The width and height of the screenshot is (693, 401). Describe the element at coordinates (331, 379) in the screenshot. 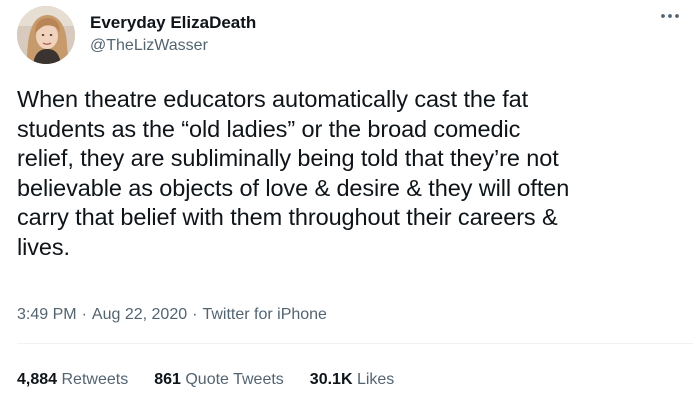

I see `likes-count: 30.1K` at that location.